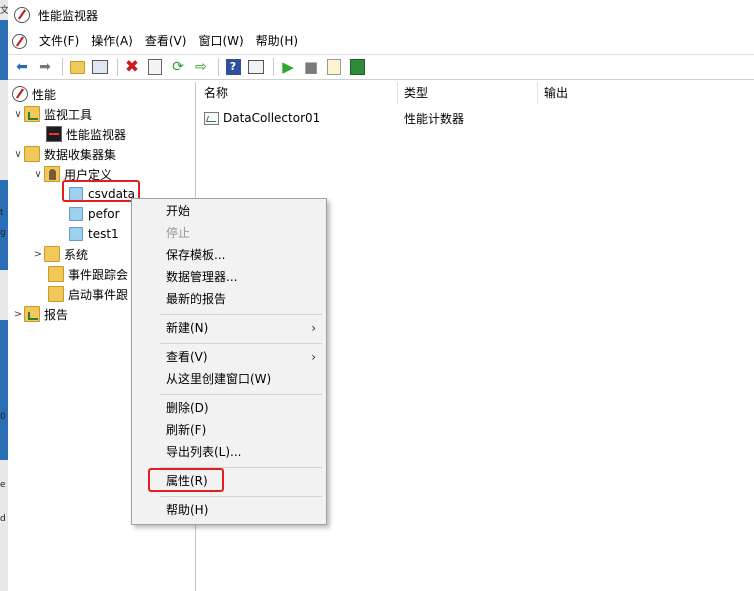  What do you see at coordinates (112, 41) in the screenshot?
I see `menu-action: 操作(A)` at bounding box center [112, 41].